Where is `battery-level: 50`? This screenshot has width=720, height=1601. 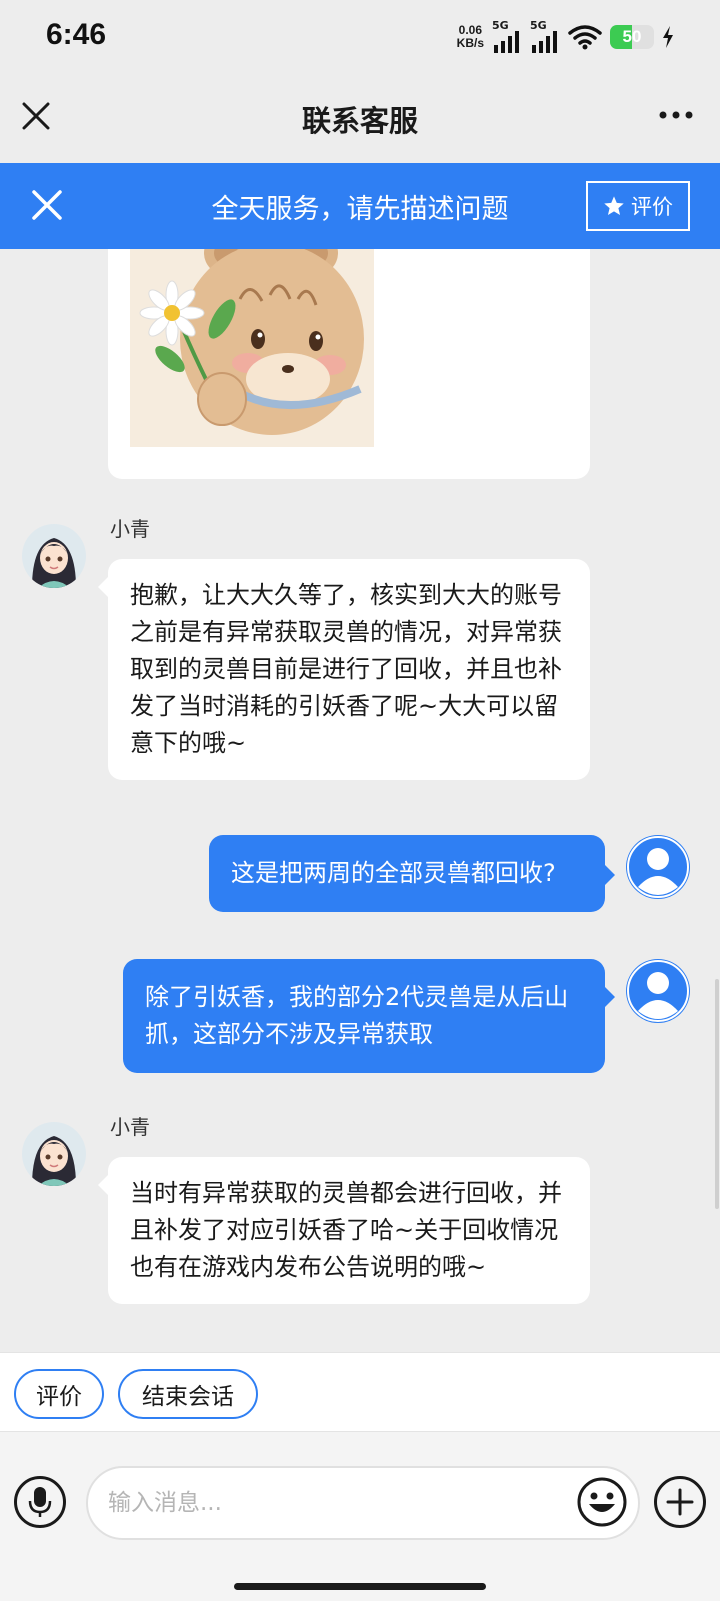
battery-level: 50 is located at coordinates (632, 36).